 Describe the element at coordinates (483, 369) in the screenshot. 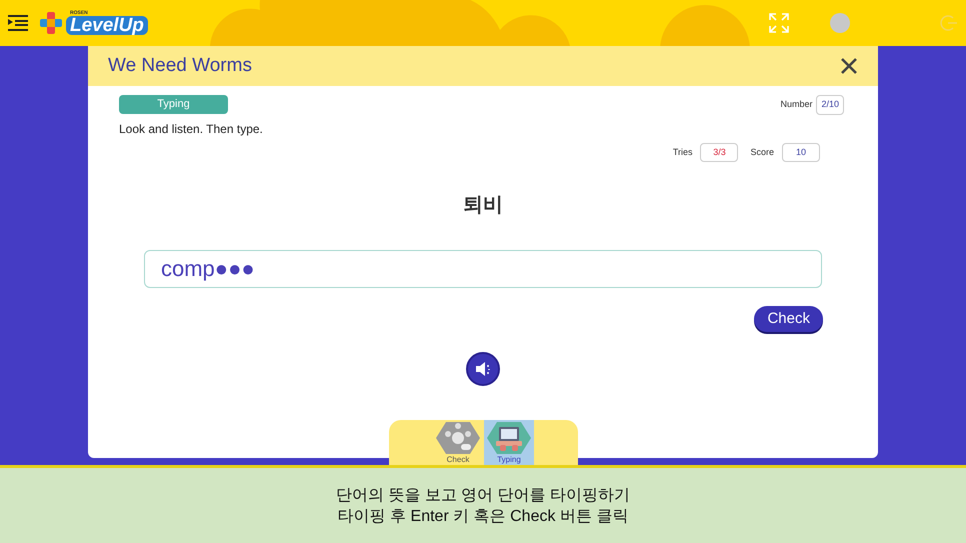

I see `speaker-icon` at that location.